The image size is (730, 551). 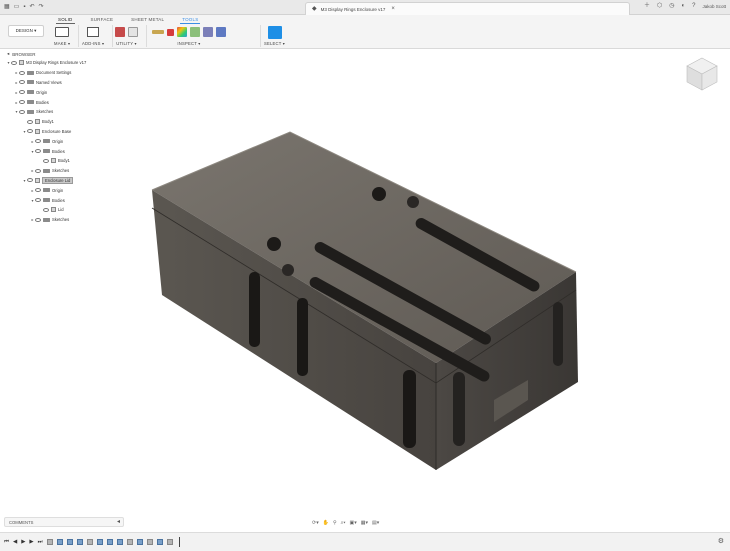 I want to click on browser-header: ◂ BROWSER, so click(x=64, y=54).